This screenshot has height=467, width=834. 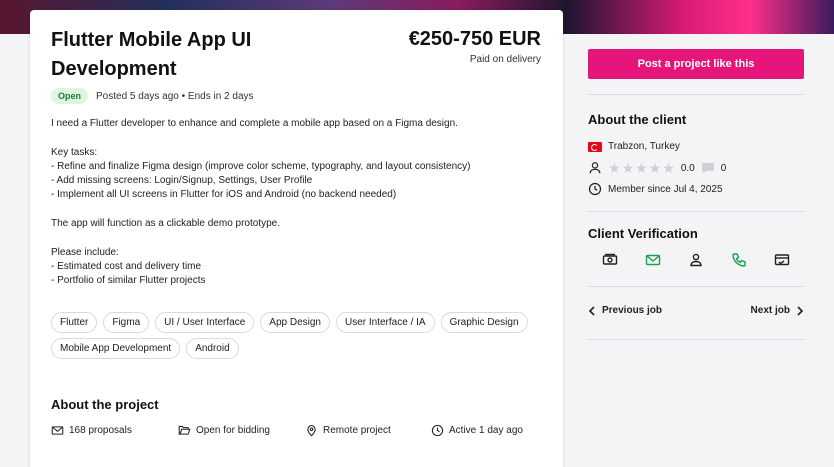 I want to click on client-location-text: Trabzon, Turkey, so click(x=644, y=146).